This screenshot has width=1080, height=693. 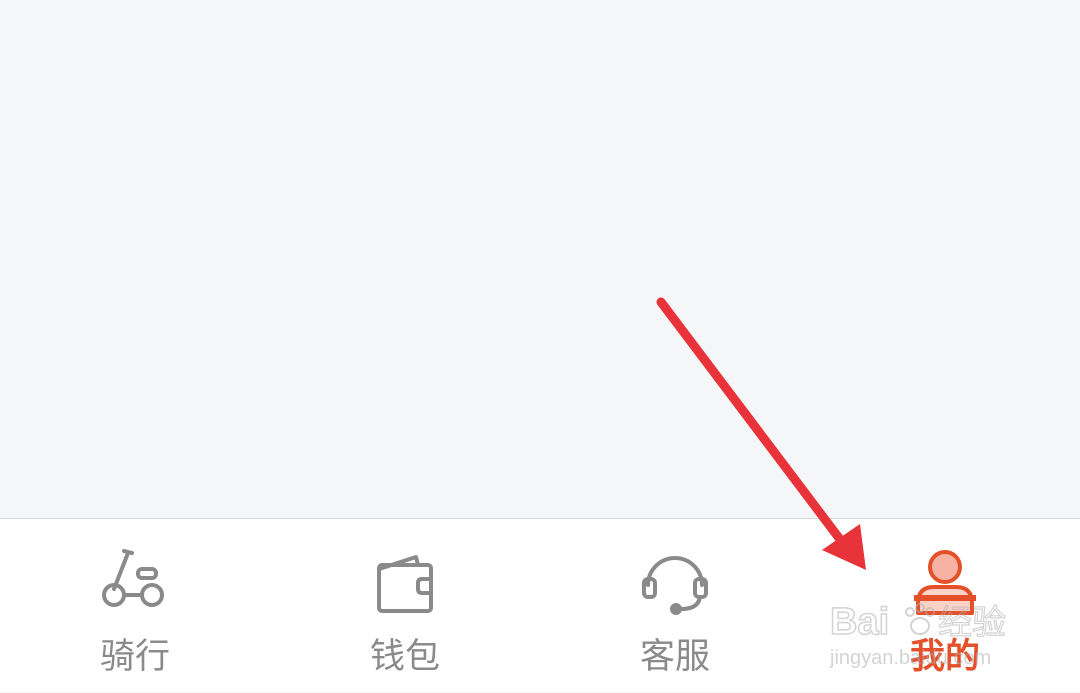 I want to click on wallet-icon, so click(x=405, y=584).